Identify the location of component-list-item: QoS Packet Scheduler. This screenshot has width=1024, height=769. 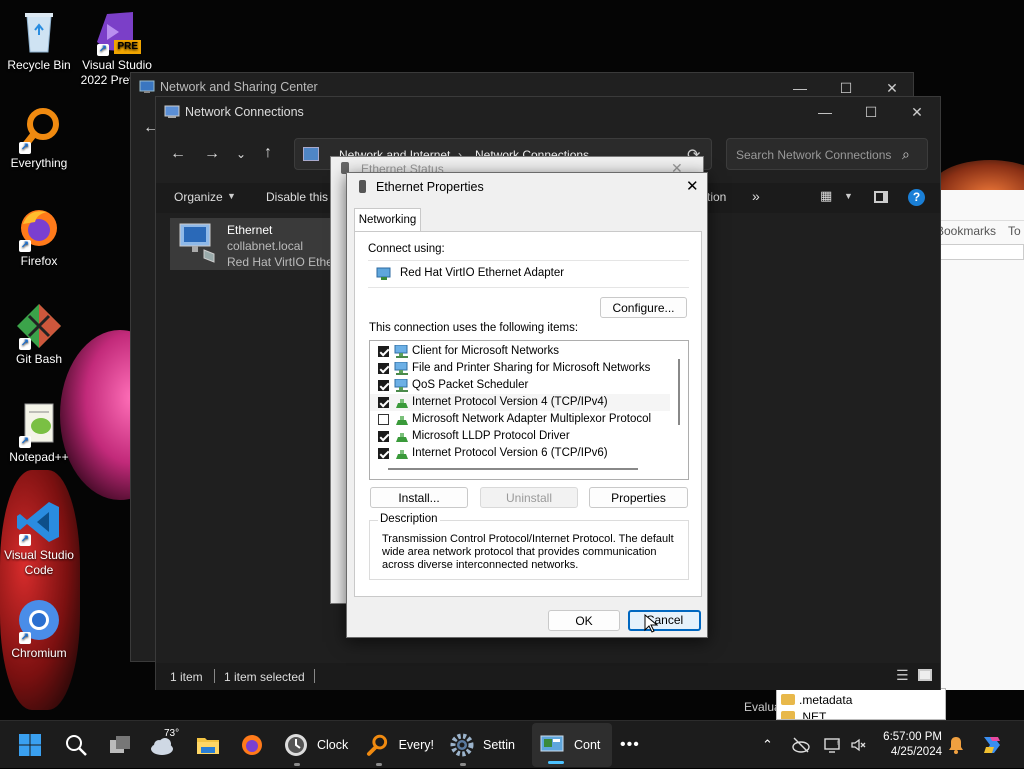
(520, 385).